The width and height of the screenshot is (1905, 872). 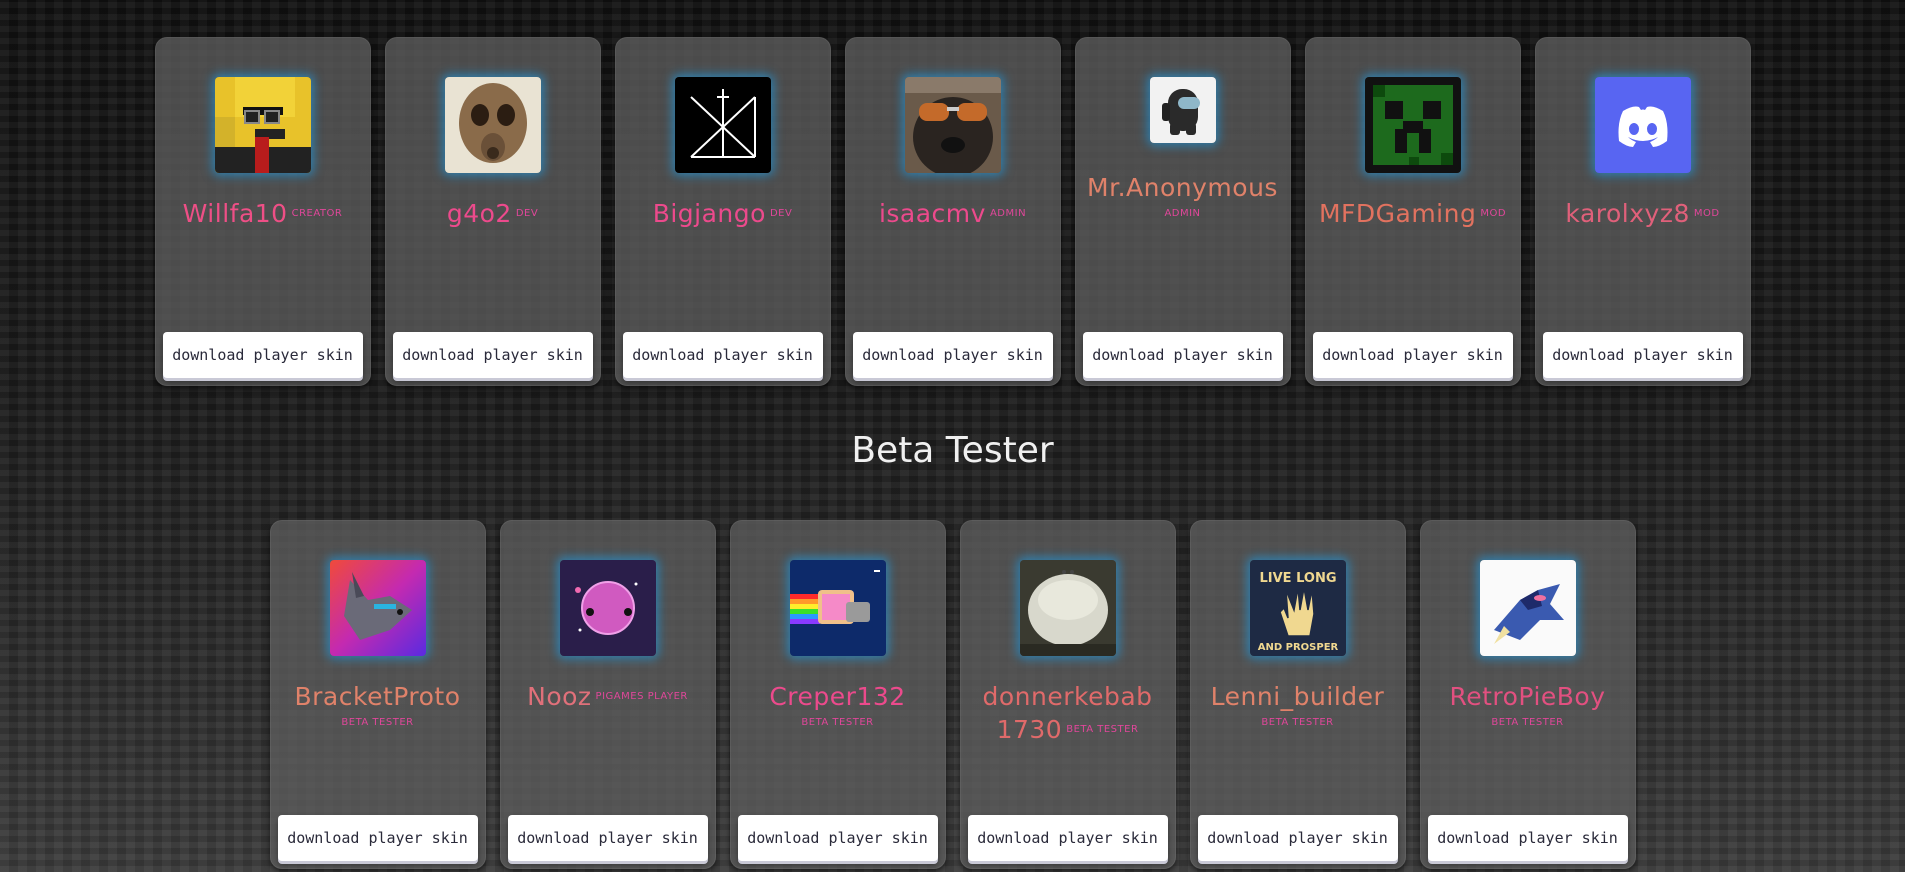 I want to click on white-blob-avatar, so click(x=1067, y=608).